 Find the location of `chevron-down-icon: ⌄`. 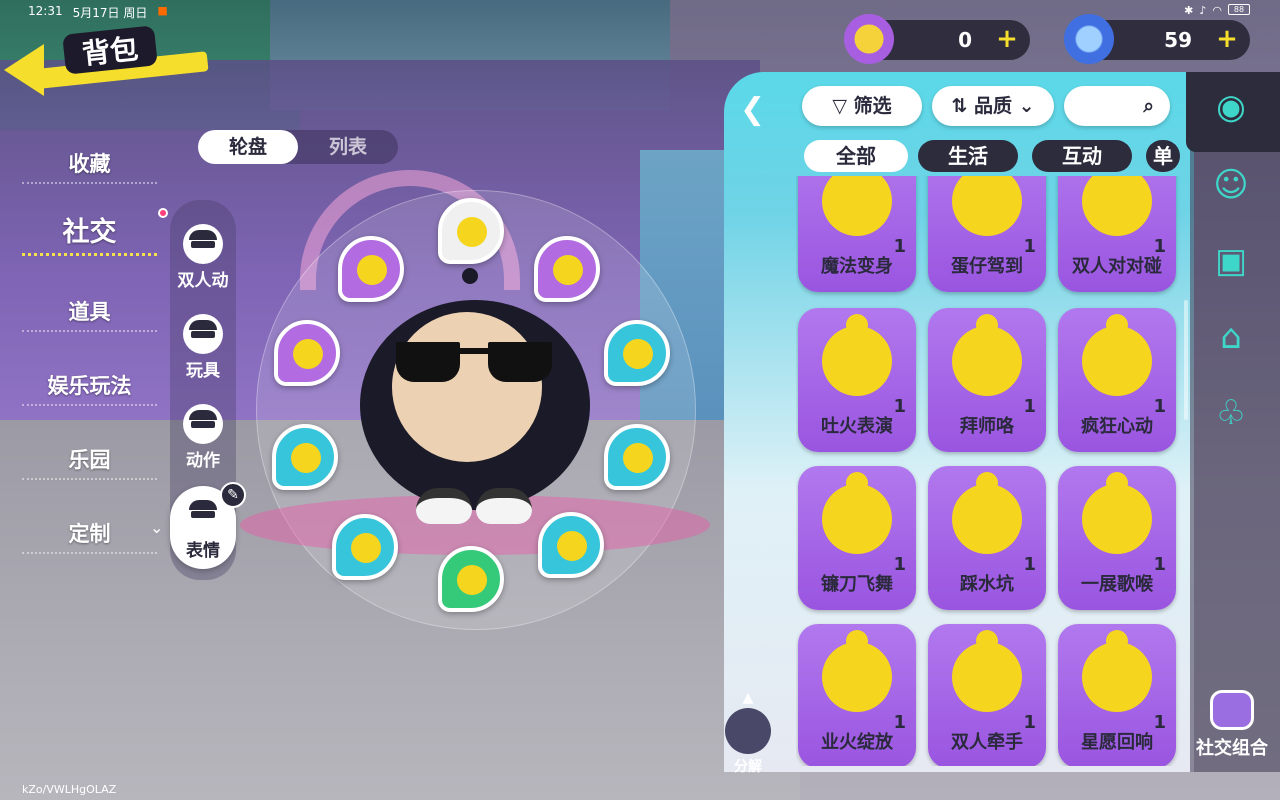

chevron-down-icon: ⌄ is located at coordinates (156, 527).